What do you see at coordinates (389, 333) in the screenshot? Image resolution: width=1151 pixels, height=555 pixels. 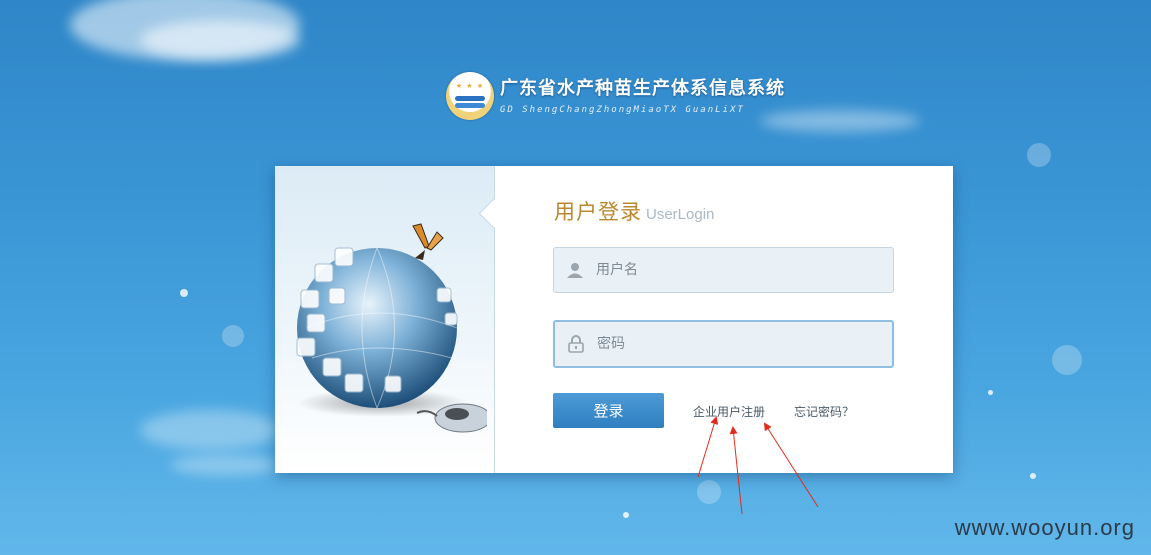 I see `globe-puzzle-illustration-icon` at bounding box center [389, 333].